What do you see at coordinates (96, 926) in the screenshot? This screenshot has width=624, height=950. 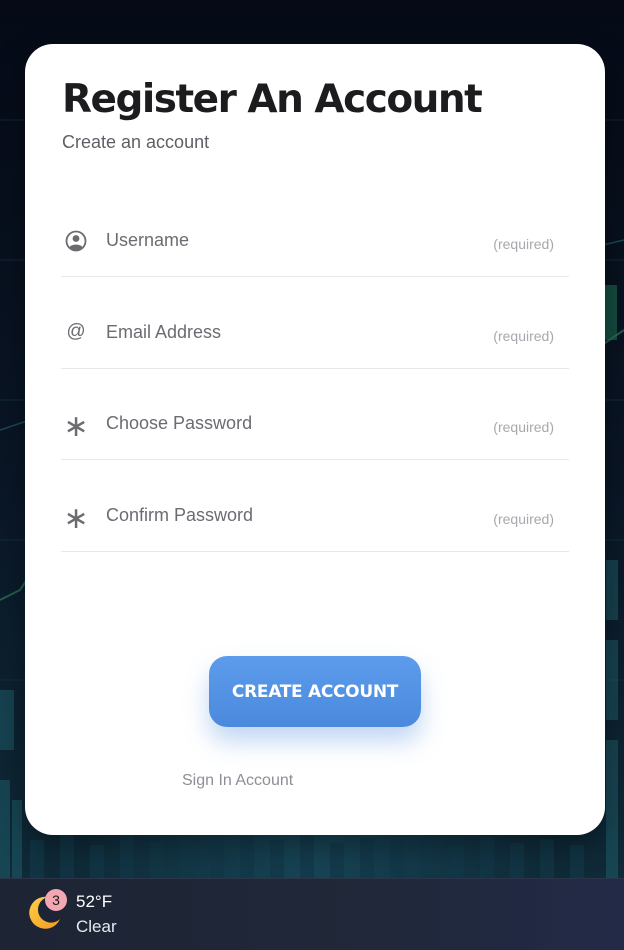 I see `weather-condition: Clear` at bounding box center [96, 926].